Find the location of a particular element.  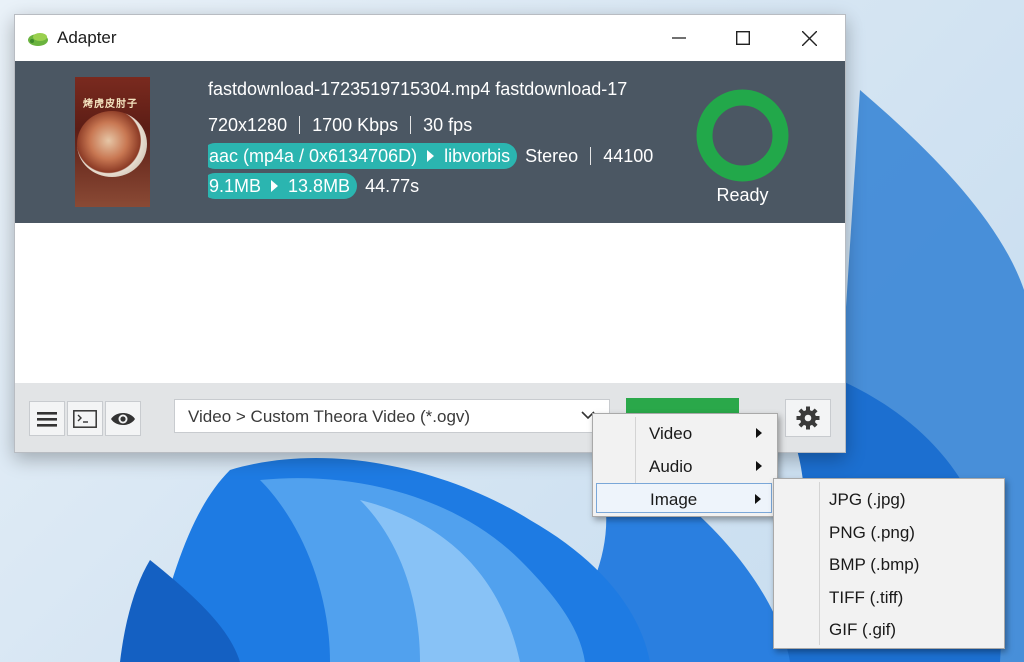

video-thumbnail: 烤虎皮肘子 is located at coordinates (112, 142).